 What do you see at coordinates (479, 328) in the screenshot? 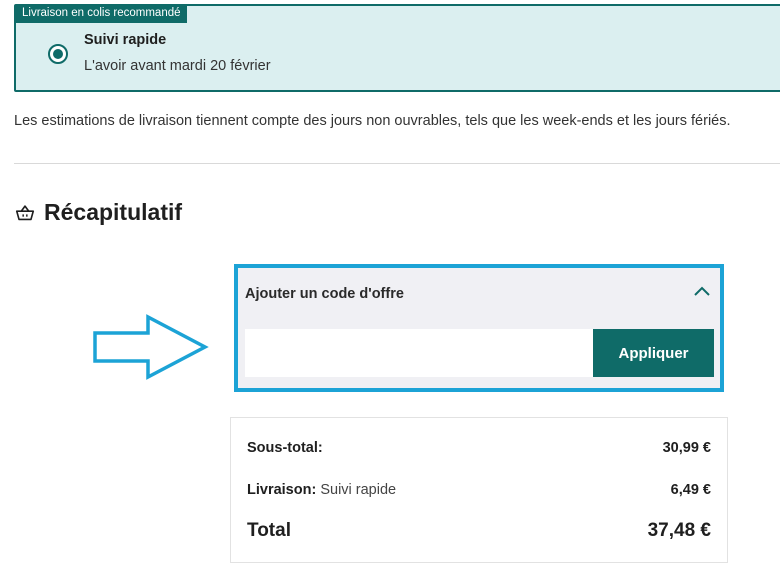
I see `promo-code-panel: Ajouter un code d'offre Appliquer` at bounding box center [479, 328].